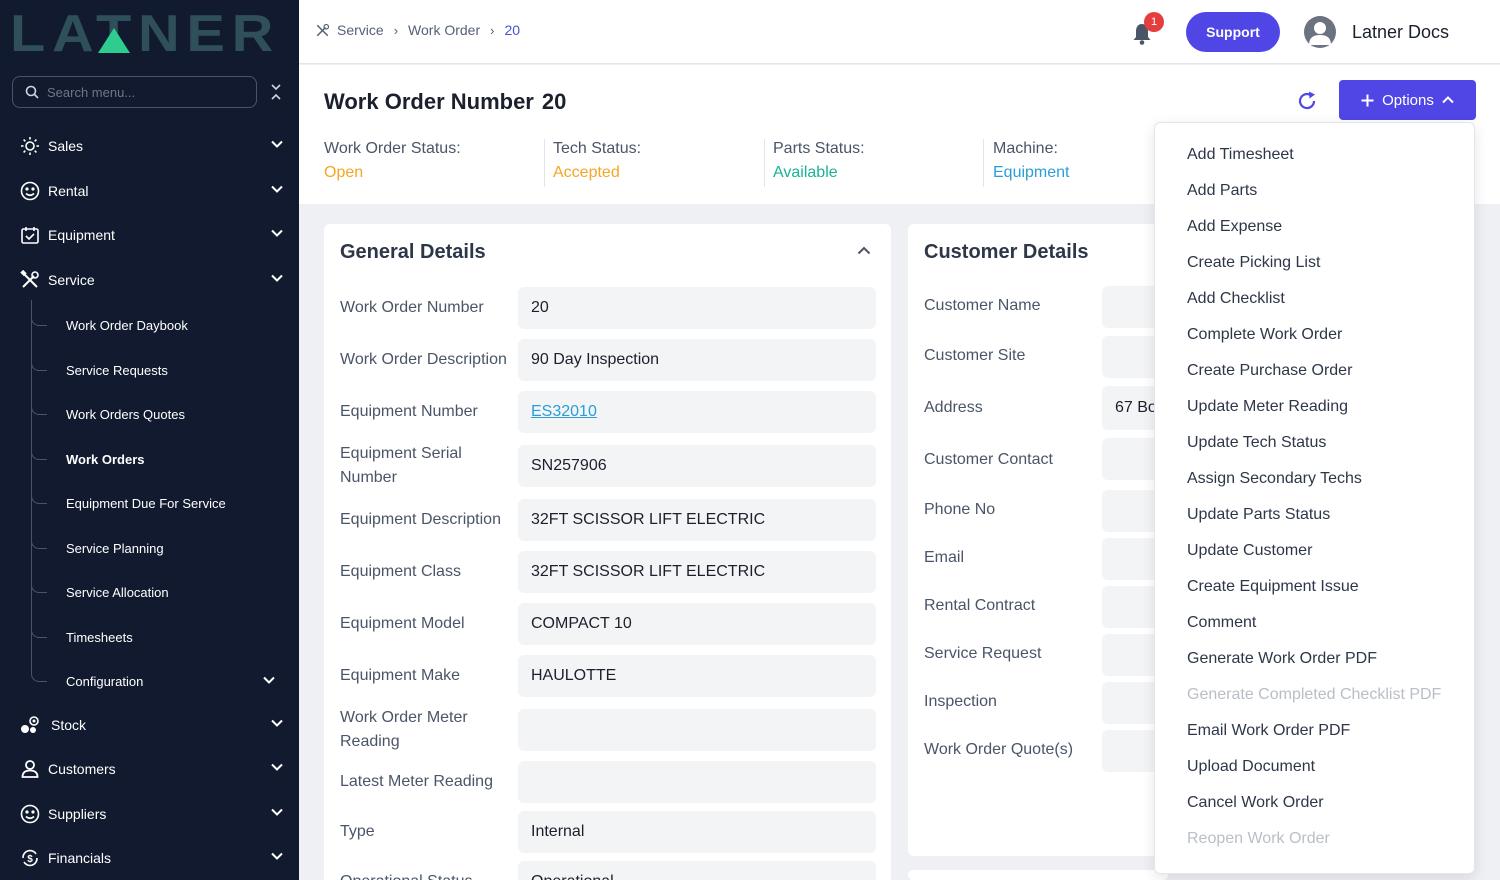 This screenshot has height=880, width=1500. I want to click on menu-item-generate-work-order-pdf: Generate Work Order PDF, so click(1282, 659).